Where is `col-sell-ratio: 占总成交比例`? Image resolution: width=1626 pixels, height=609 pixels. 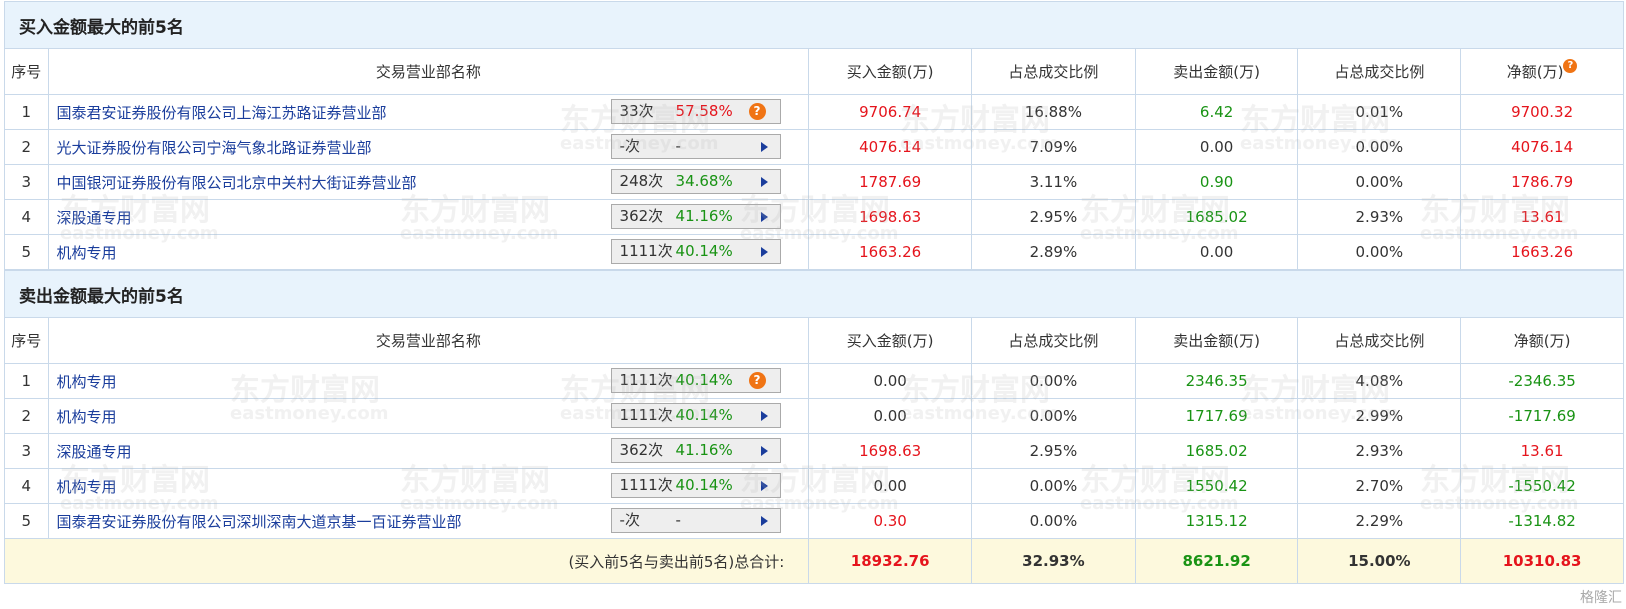
col-sell-ratio: 占总成交比例 is located at coordinates (1379, 71).